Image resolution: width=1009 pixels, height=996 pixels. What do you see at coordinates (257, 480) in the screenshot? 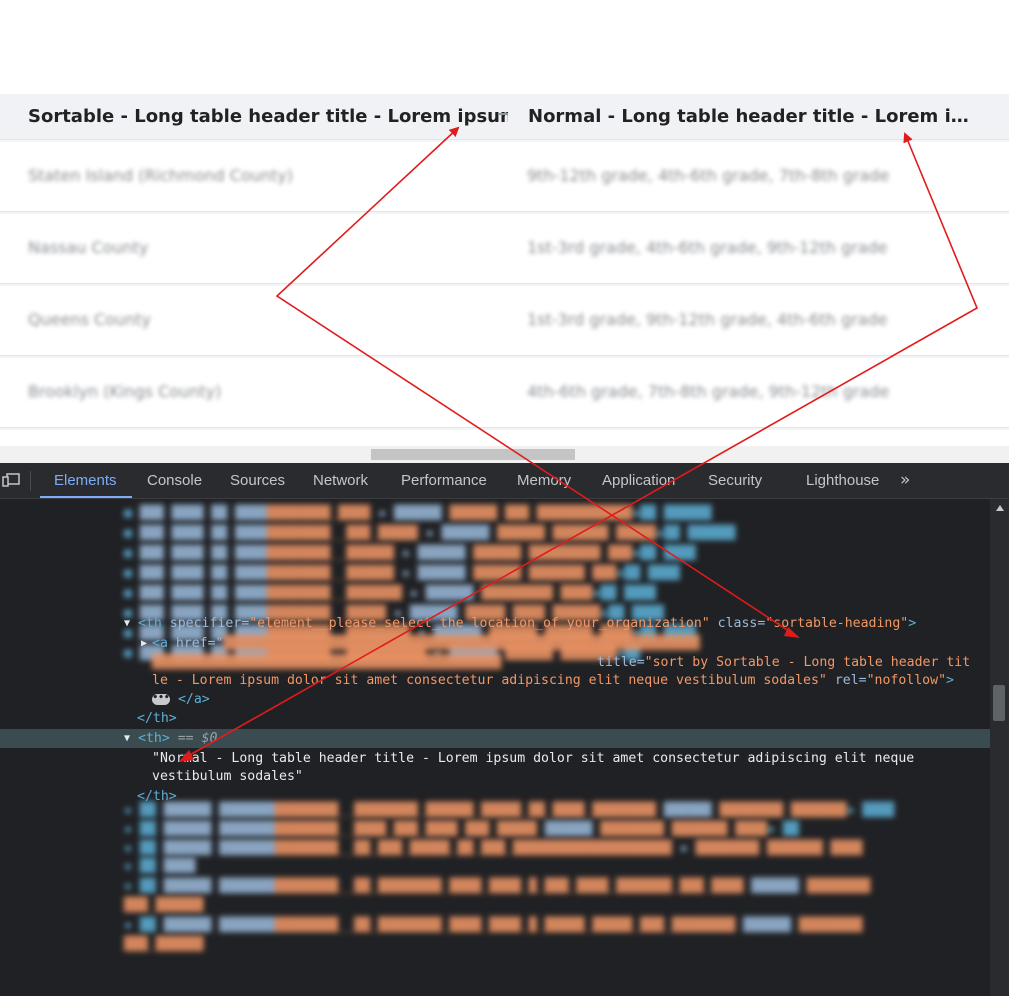
I see `tab-sources: Sources` at bounding box center [257, 480].